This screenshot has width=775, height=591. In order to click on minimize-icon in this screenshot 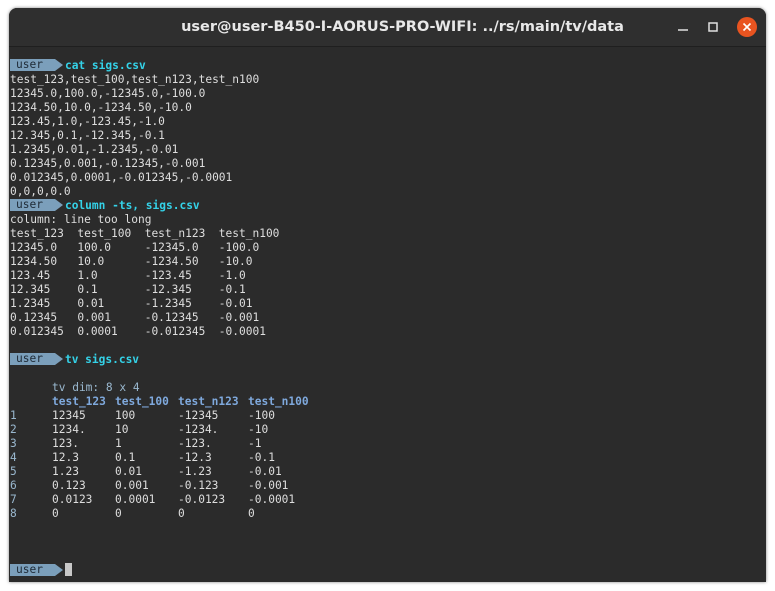, I will do `click(683, 30)`.